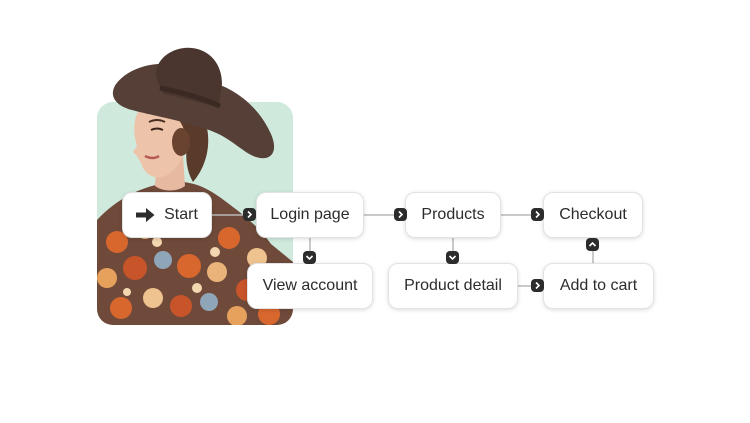  I want to click on arrow-right-icon, so click(145, 215).